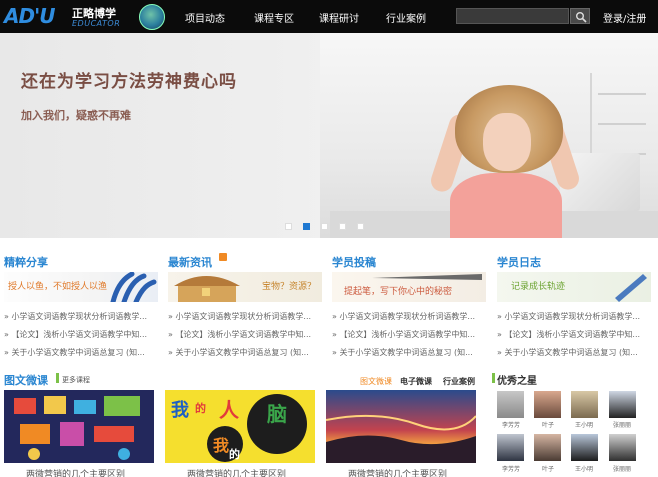 The image size is (658, 477). Describe the element at coordinates (190, 262) in the screenshot. I see `column-title-news: 最新资讯` at that location.